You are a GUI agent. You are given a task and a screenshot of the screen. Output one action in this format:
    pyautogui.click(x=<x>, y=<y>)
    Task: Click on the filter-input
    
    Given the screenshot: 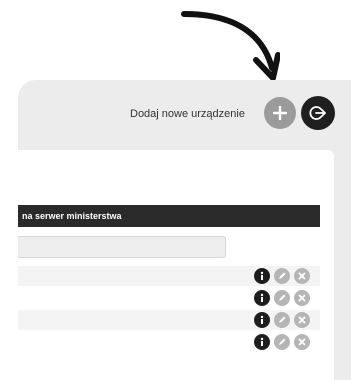 What is the action you would take?
    pyautogui.click(x=122, y=247)
    